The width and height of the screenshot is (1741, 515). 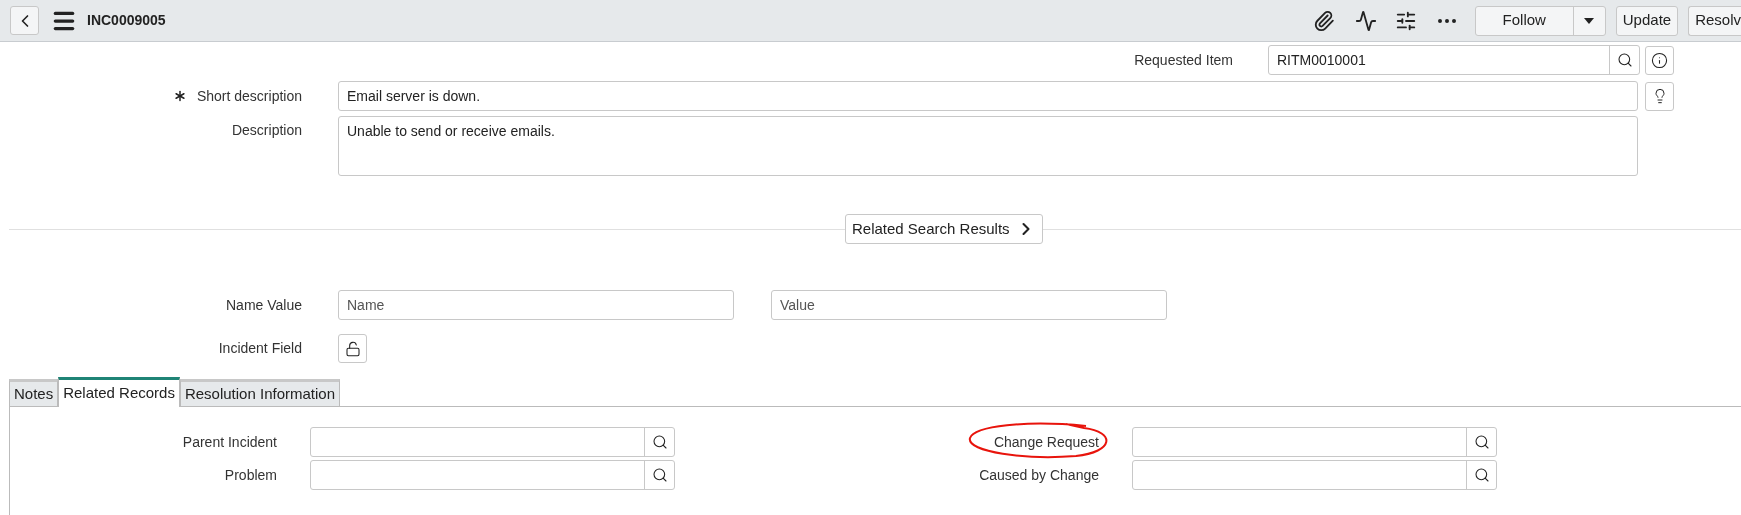 I want to click on field-label: Problem, so click(x=250, y=474).